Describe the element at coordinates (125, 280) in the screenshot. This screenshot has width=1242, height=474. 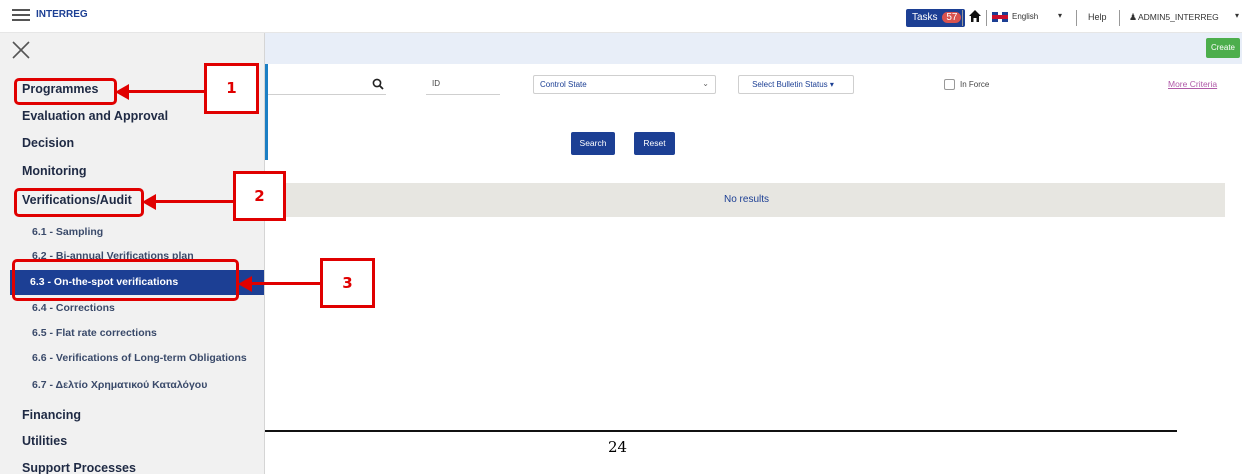
I see `highlight-on-the-spot` at that location.